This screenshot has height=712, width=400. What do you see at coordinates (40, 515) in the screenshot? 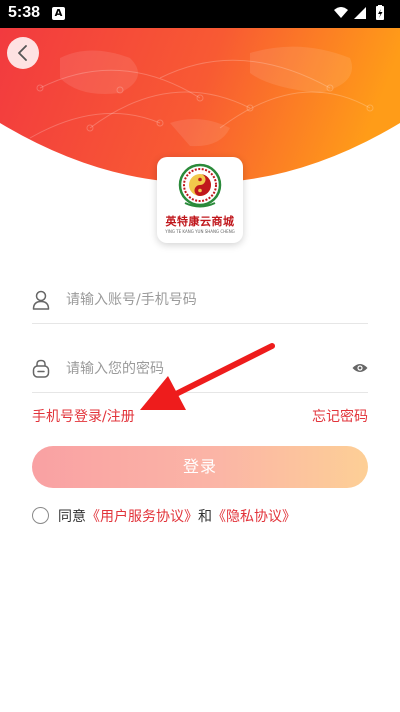
I see `agreement-checkbox` at bounding box center [40, 515].